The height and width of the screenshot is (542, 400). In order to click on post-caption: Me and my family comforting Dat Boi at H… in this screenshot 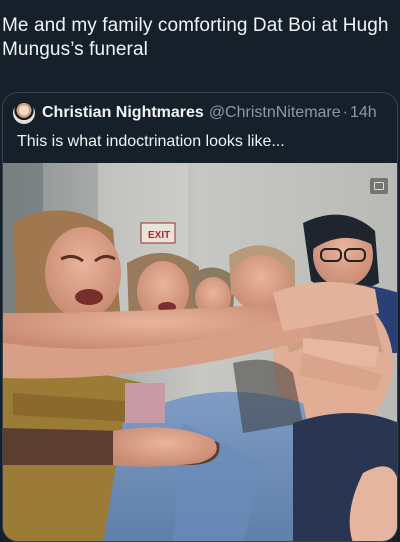, I will do `click(195, 37)`.